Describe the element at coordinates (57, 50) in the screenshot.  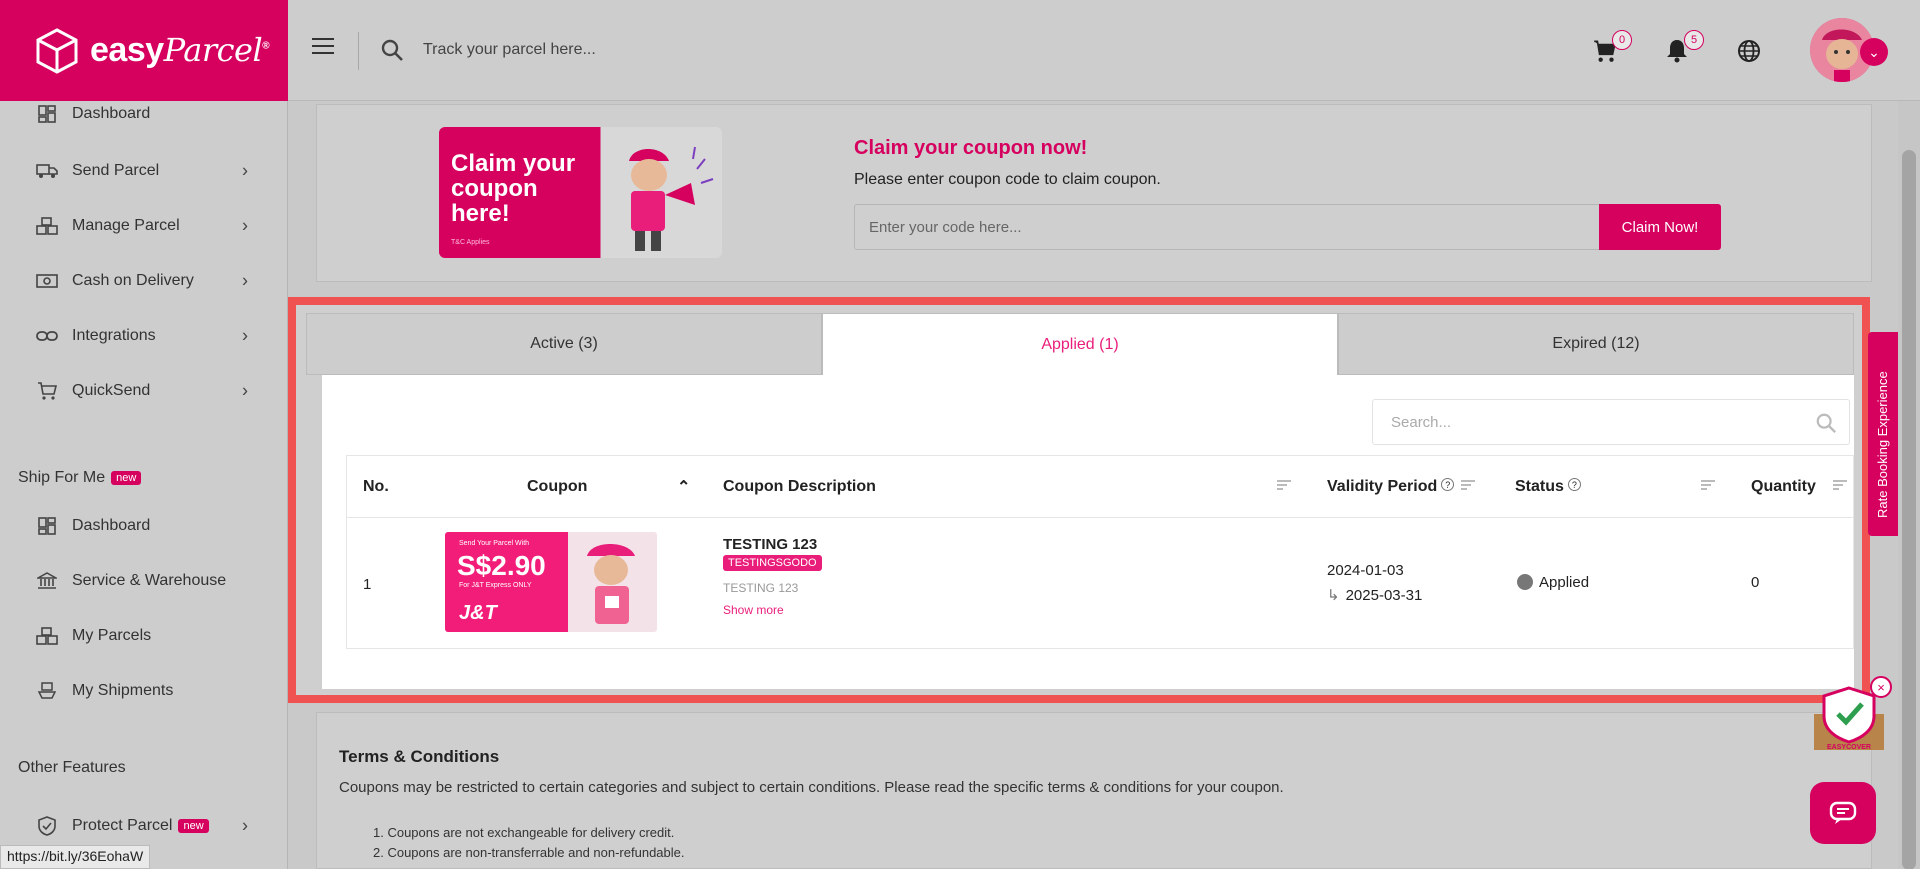
I see `cube-logo-icon` at that location.